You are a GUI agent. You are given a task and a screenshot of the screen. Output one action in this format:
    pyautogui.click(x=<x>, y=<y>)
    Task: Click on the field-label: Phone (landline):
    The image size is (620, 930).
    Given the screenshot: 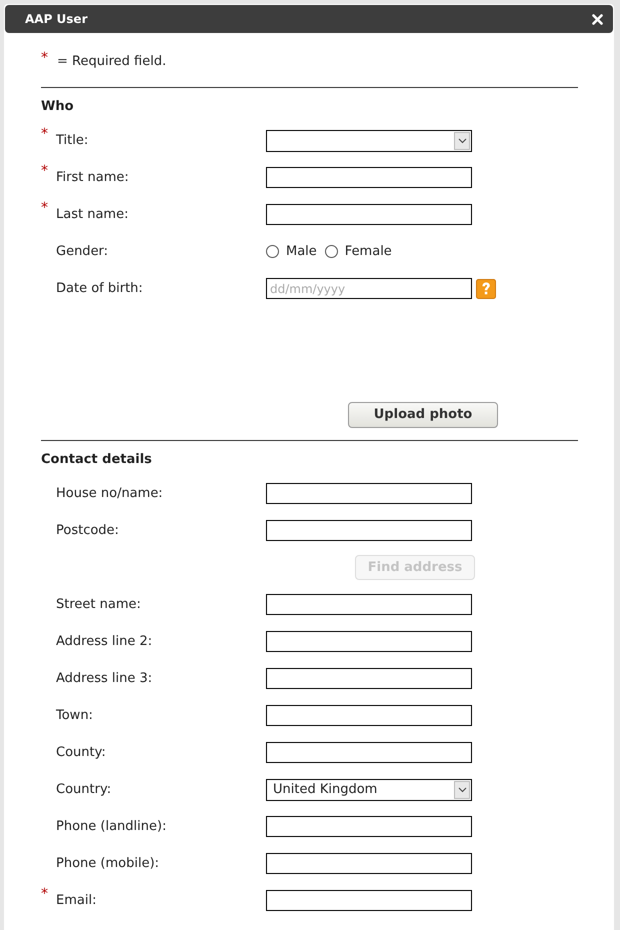 What is the action you would take?
    pyautogui.click(x=111, y=826)
    